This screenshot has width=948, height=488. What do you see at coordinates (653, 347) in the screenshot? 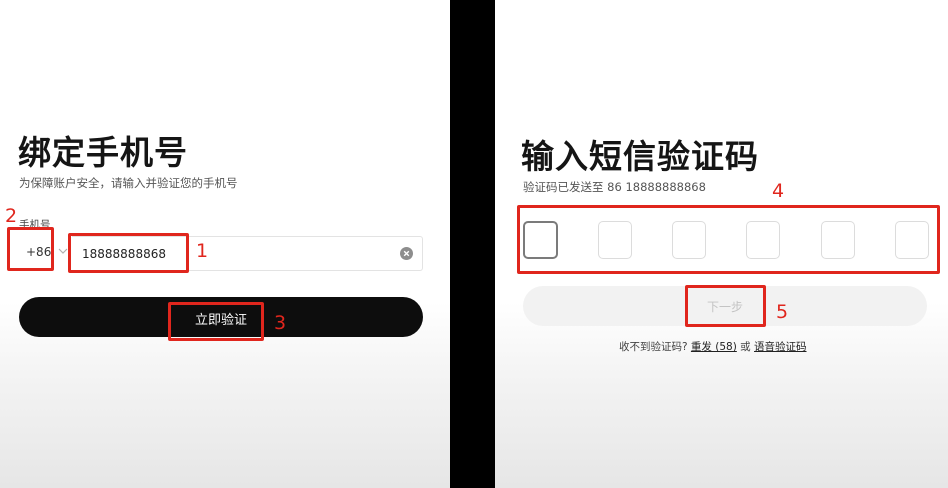
I see `helper-prefix: 收不到验证码?` at bounding box center [653, 347].